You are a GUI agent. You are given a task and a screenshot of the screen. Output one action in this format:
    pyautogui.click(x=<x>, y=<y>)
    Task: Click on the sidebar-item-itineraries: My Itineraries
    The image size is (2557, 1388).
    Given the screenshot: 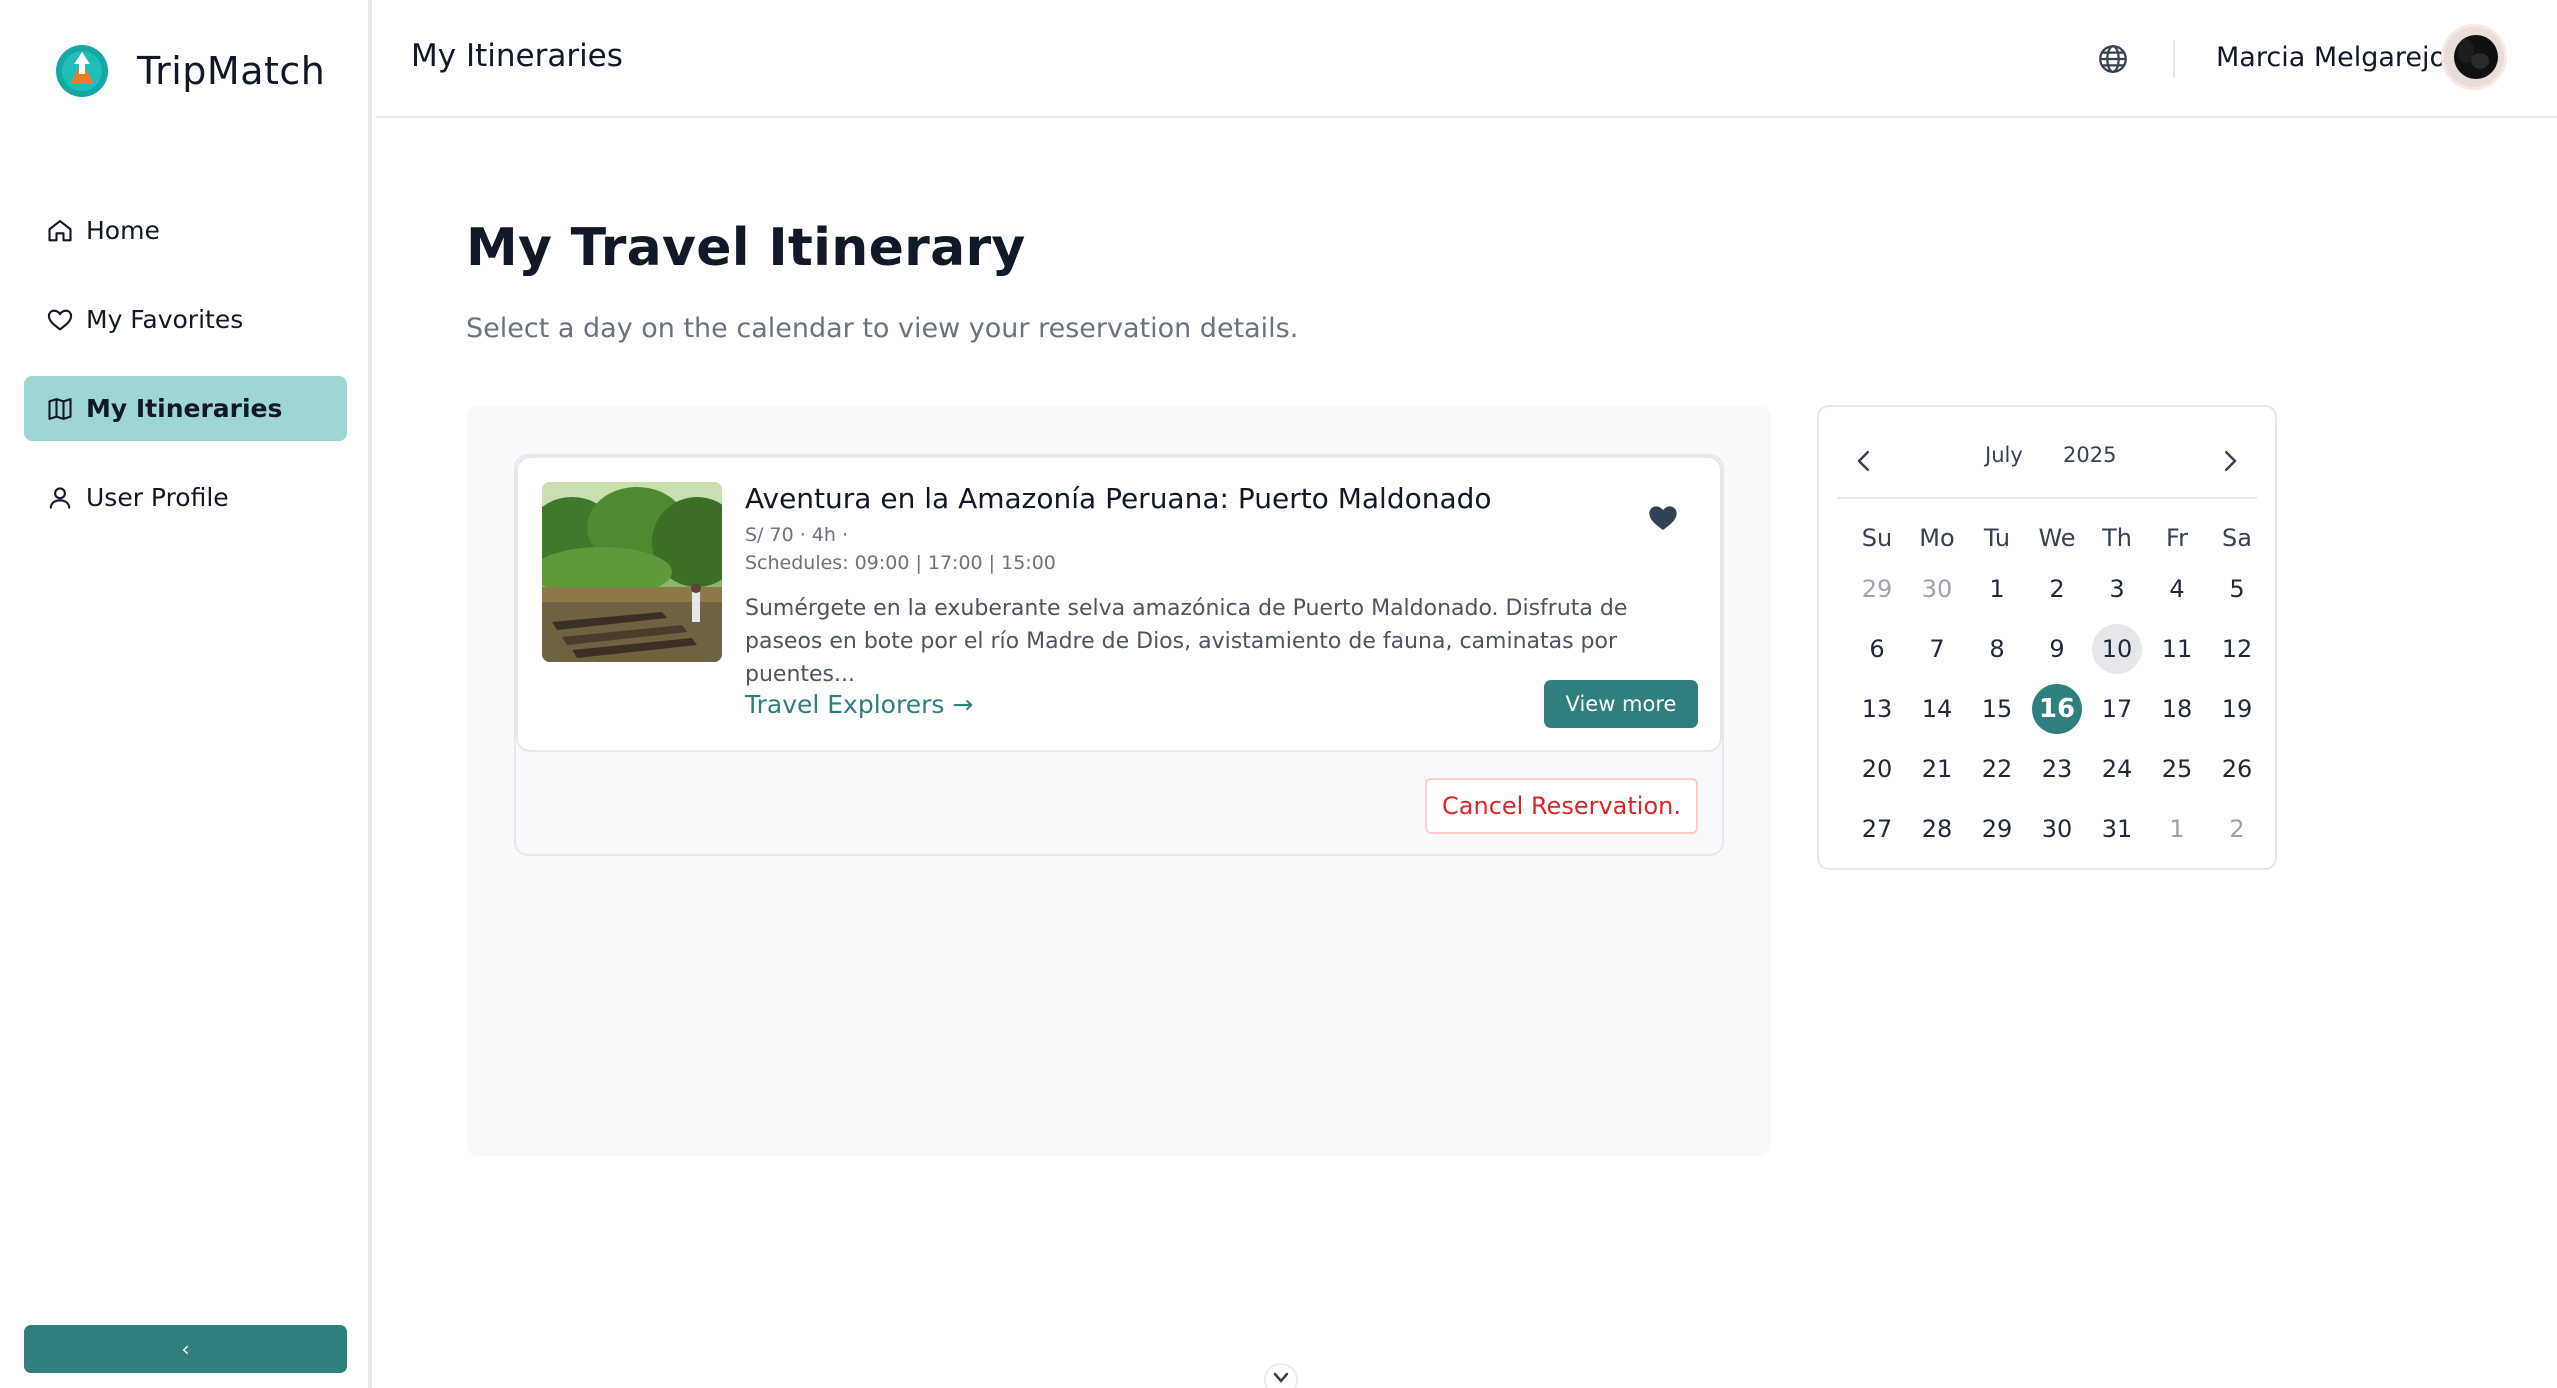 What is the action you would take?
    pyautogui.click(x=185, y=408)
    